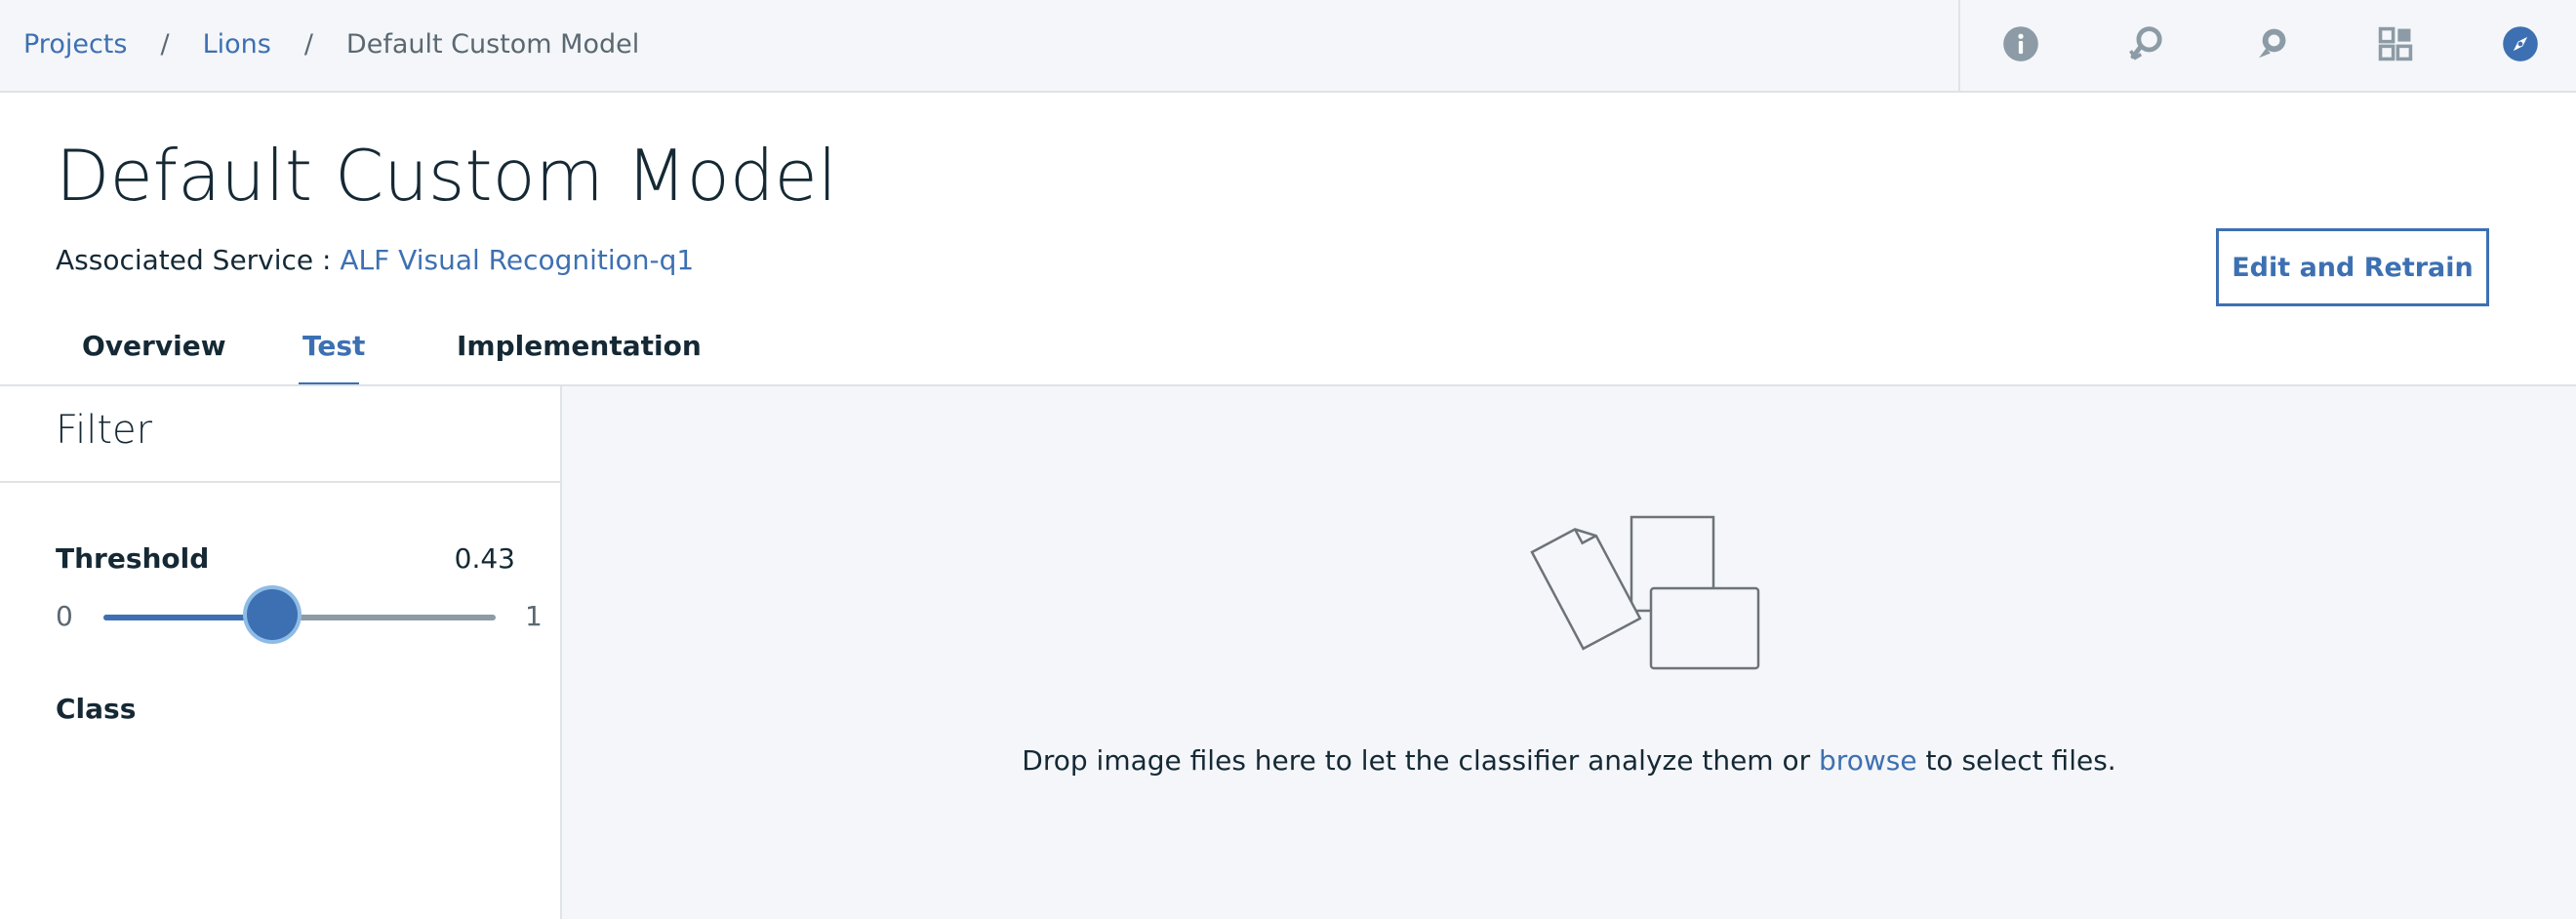  What do you see at coordinates (2020, 44) in the screenshot?
I see `info-icon` at bounding box center [2020, 44].